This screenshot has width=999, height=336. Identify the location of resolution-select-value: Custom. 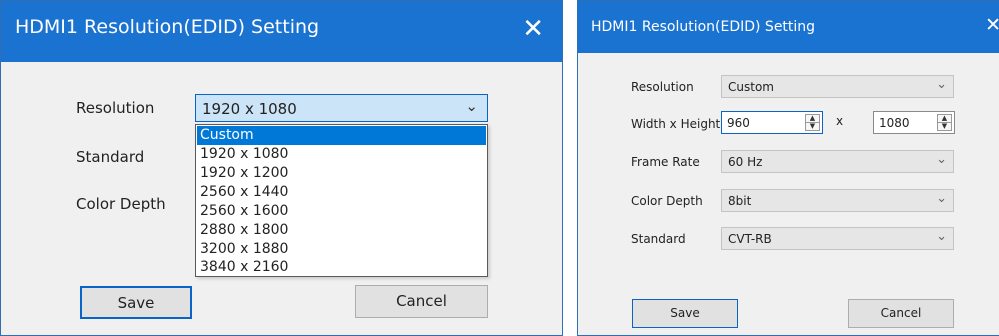
(751, 87).